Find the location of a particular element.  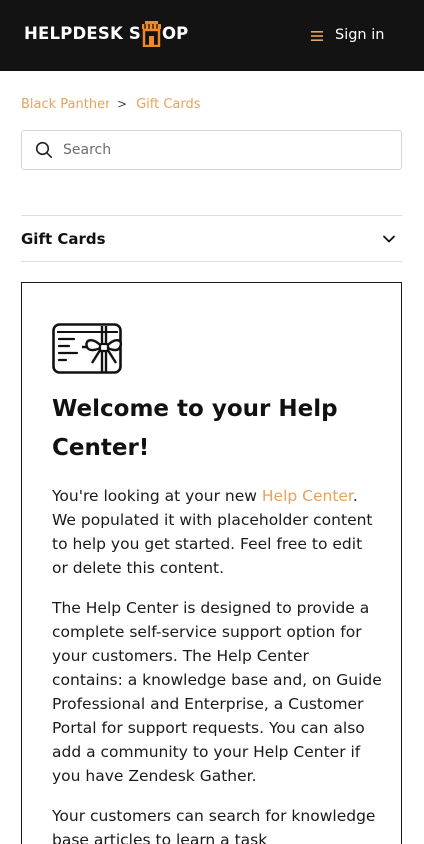

breadcrumb-item-home: Black Panther is located at coordinates (65, 104).